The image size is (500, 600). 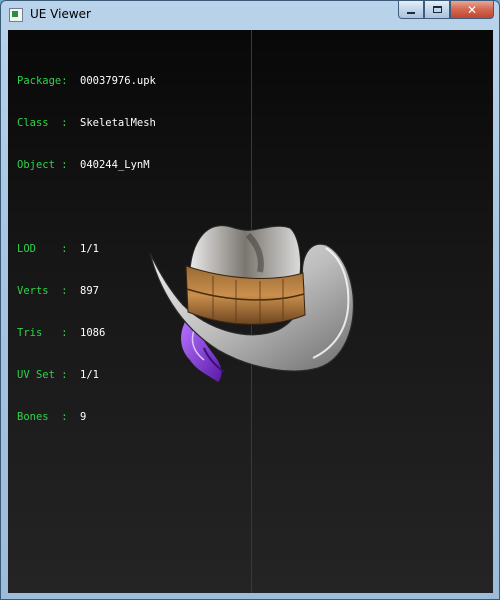 What do you see at coordinates (16, 15) in the screenshot?
I see `app-icon` at bounding box center [16, 15].